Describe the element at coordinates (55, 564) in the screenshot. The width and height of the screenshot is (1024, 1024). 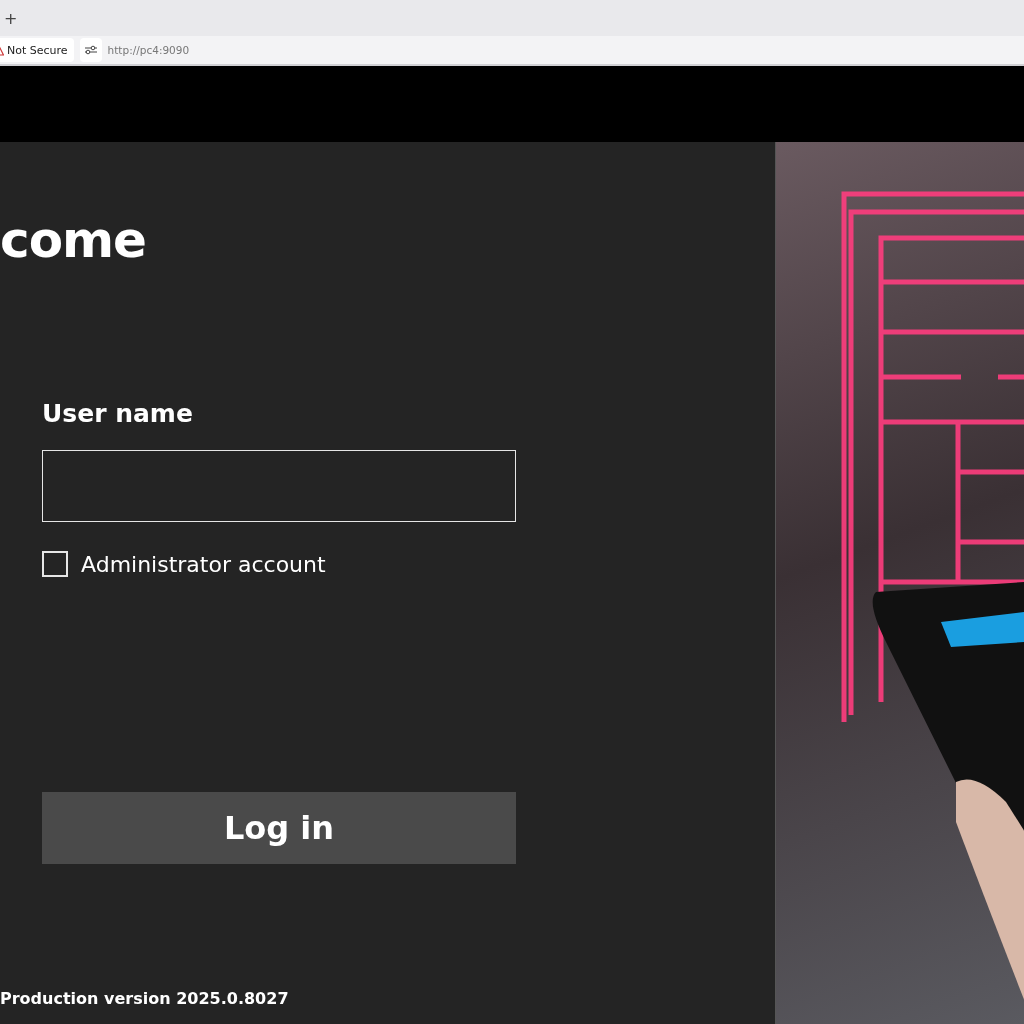
I see `checkbox` at that location.